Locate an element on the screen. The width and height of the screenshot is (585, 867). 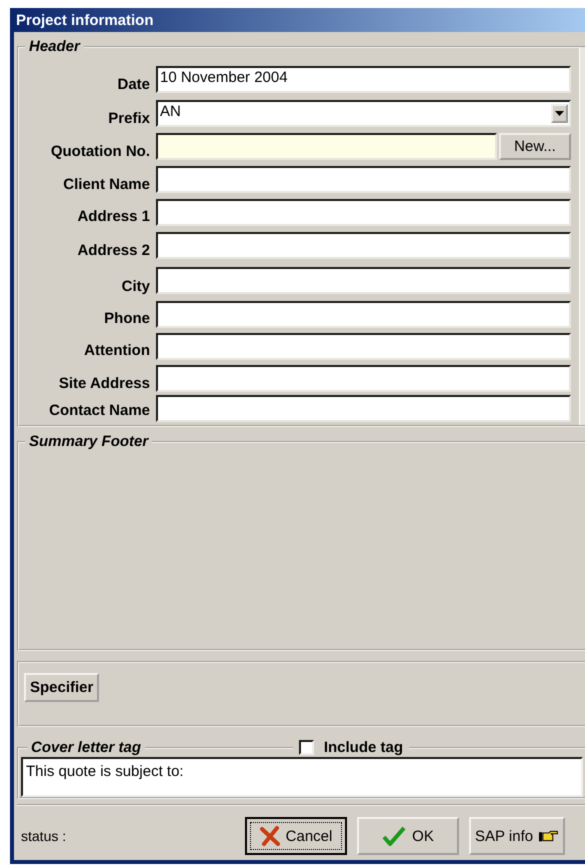
dialog-button: Cancel is located at coordinates (296, 836).